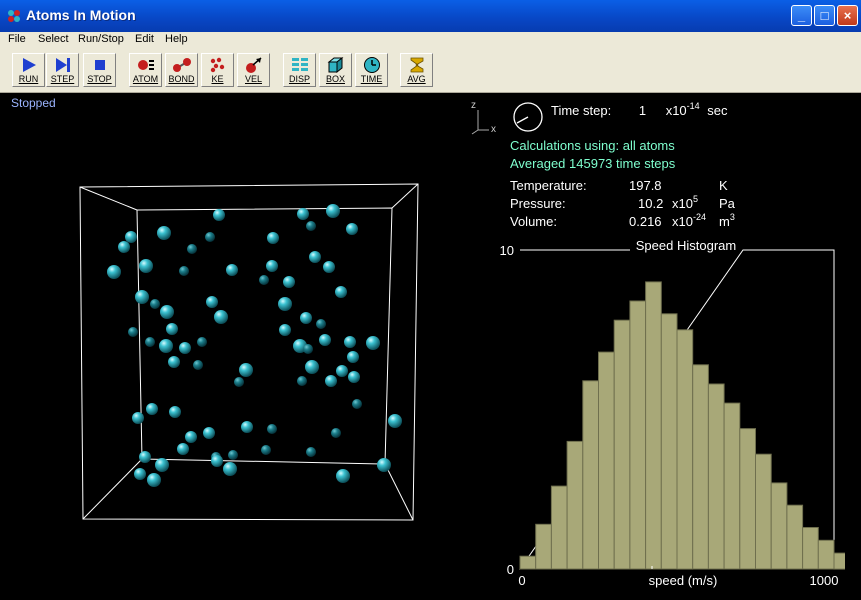  I want to click on stop-button: STOP, so click(99, 70).